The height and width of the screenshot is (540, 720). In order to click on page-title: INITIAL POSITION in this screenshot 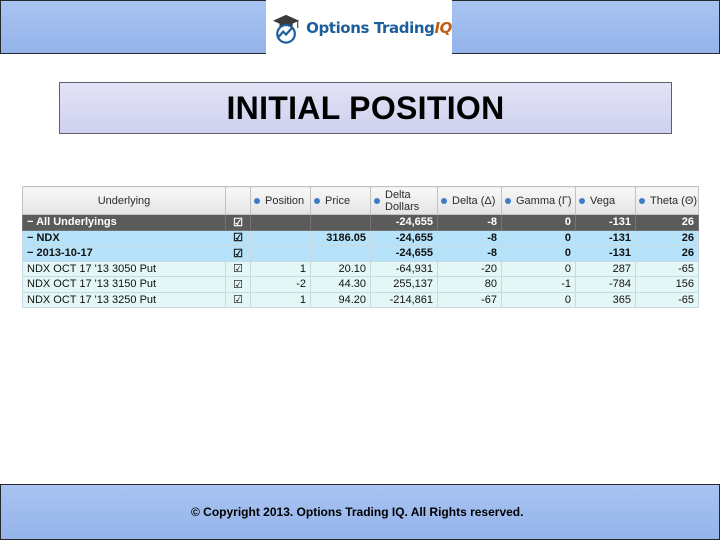, I will do `click(365, 107)`.